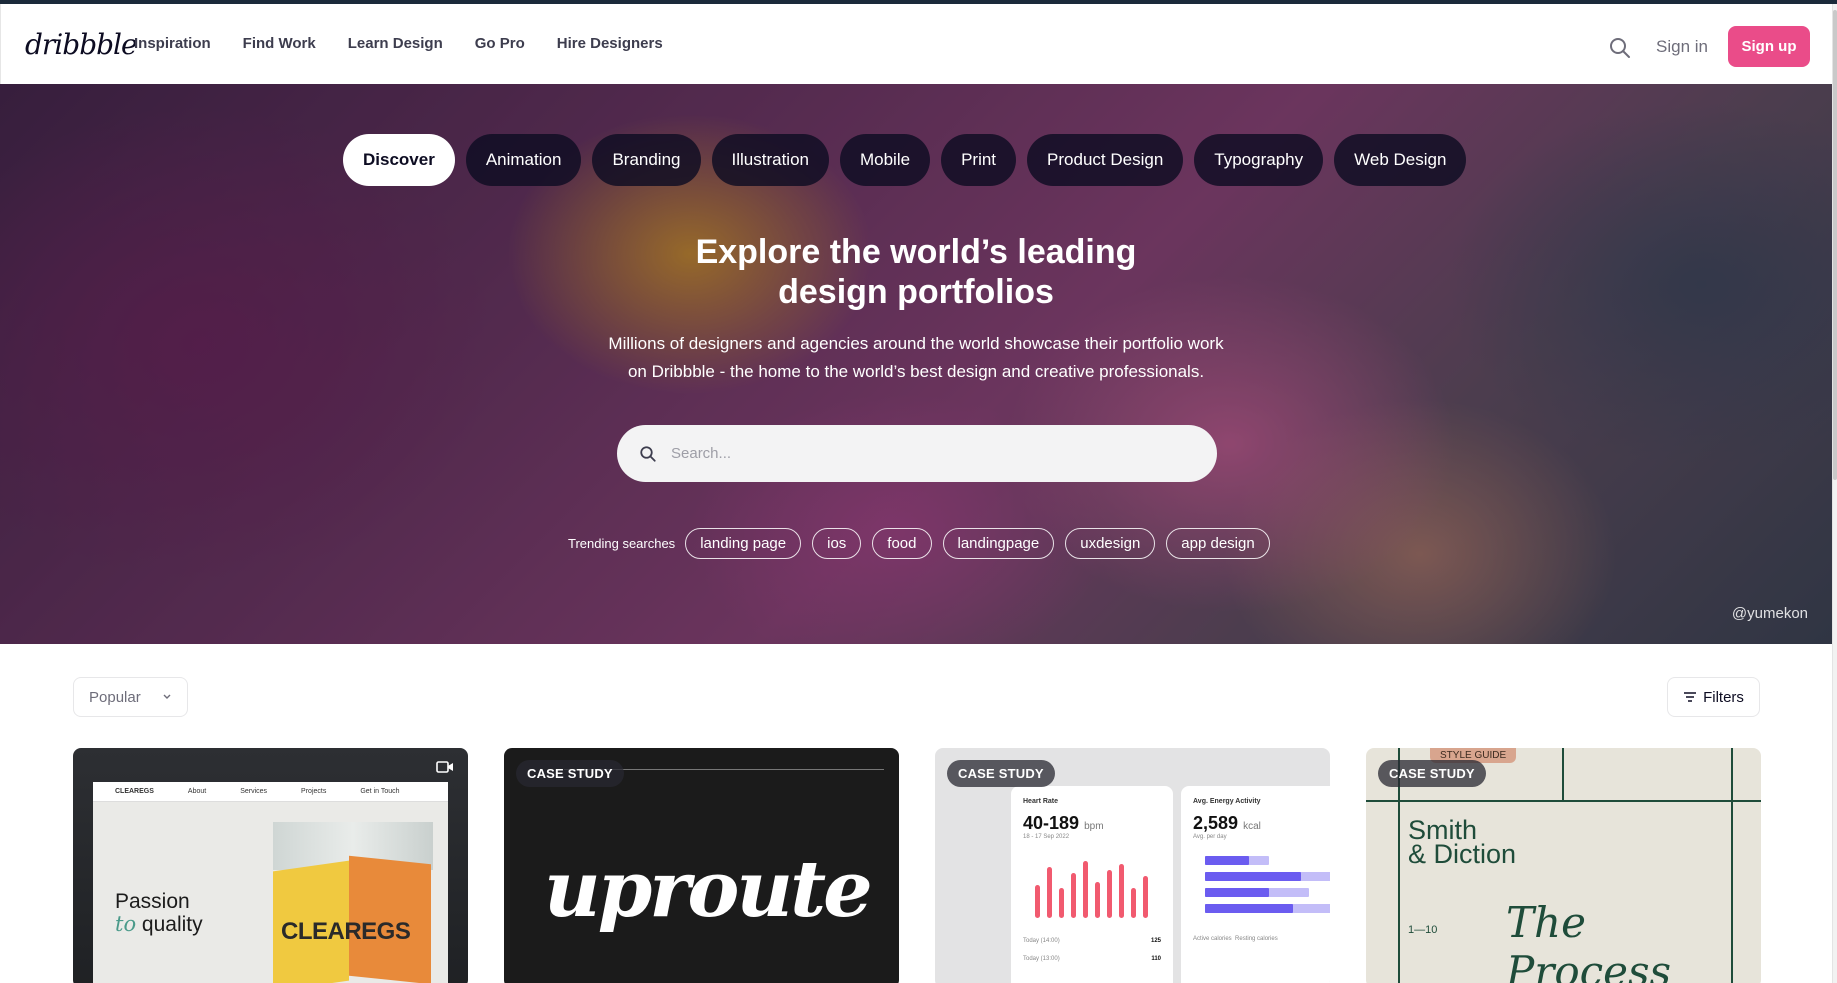 Image resolution: width=1837 pixels, height=983 pixels. What do you see at coordinates (902, 543) in the screenshot?
I see `trending-tag: food` at bounding box center [902, 543].